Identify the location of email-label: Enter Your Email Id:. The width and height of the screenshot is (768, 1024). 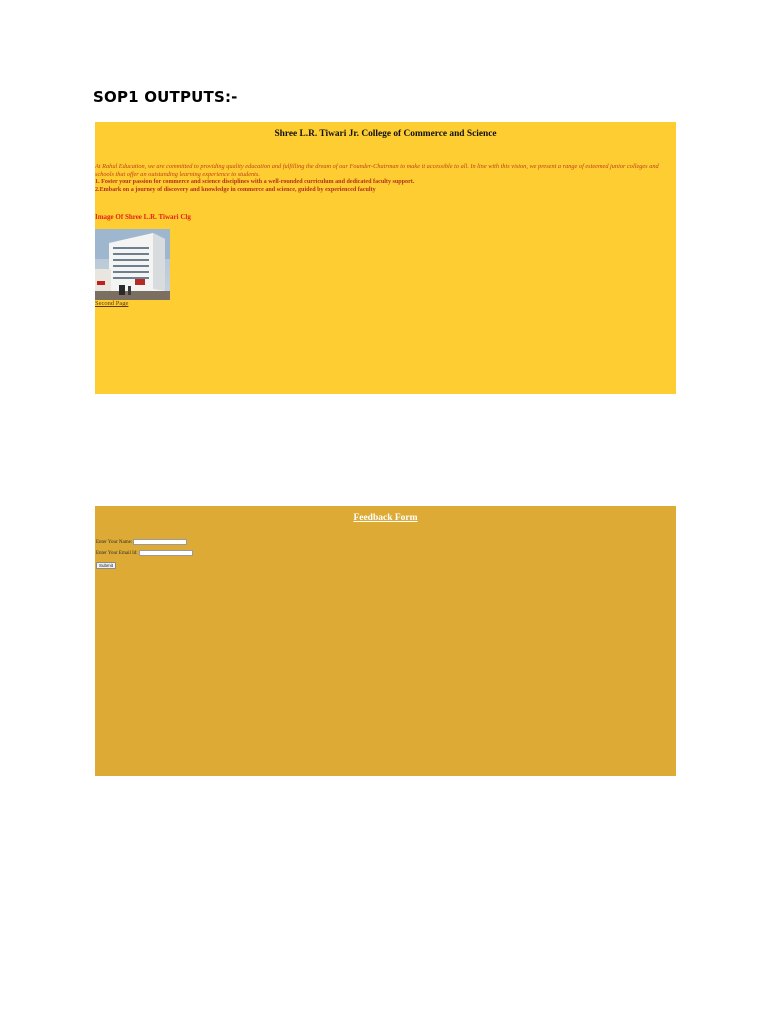
(117, 553).